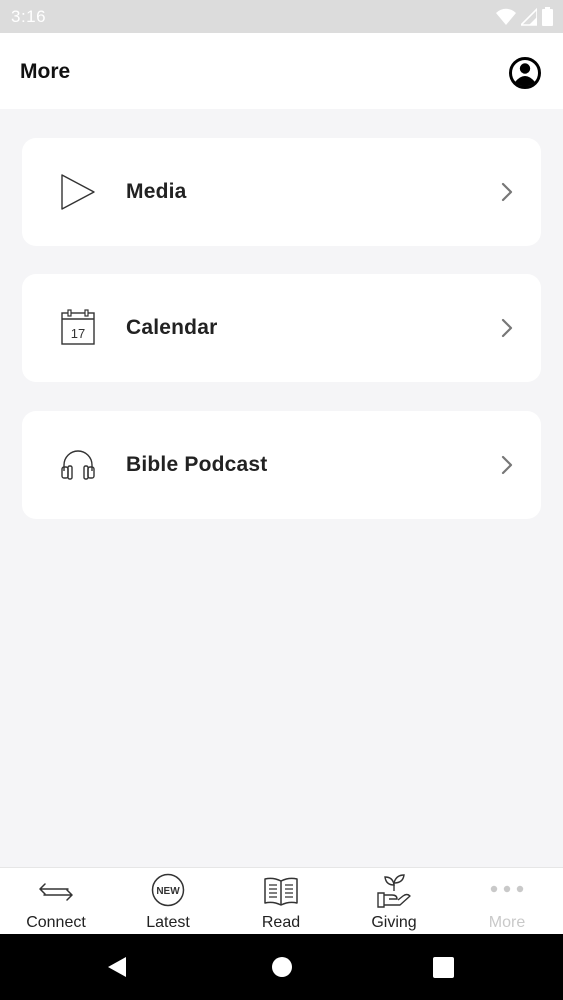  What do you see at coordinates (443, 967) in the screenshot?
I see `recents-icon` at bounding box center [443, 967].